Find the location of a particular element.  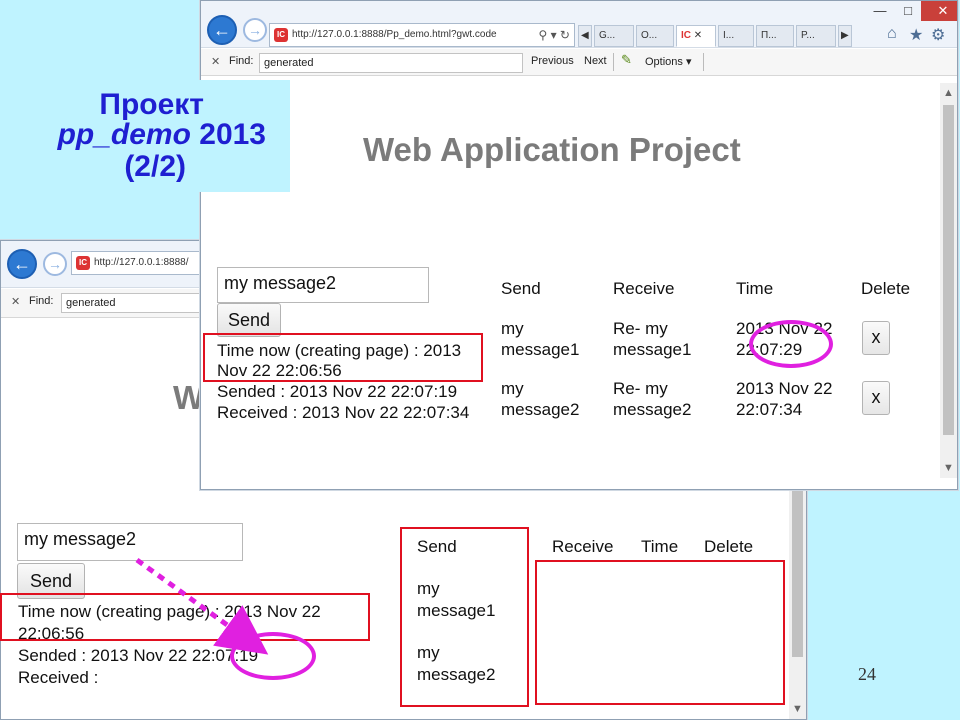

front-row2-receive-2: message2 is located at coordinates (652, 409).